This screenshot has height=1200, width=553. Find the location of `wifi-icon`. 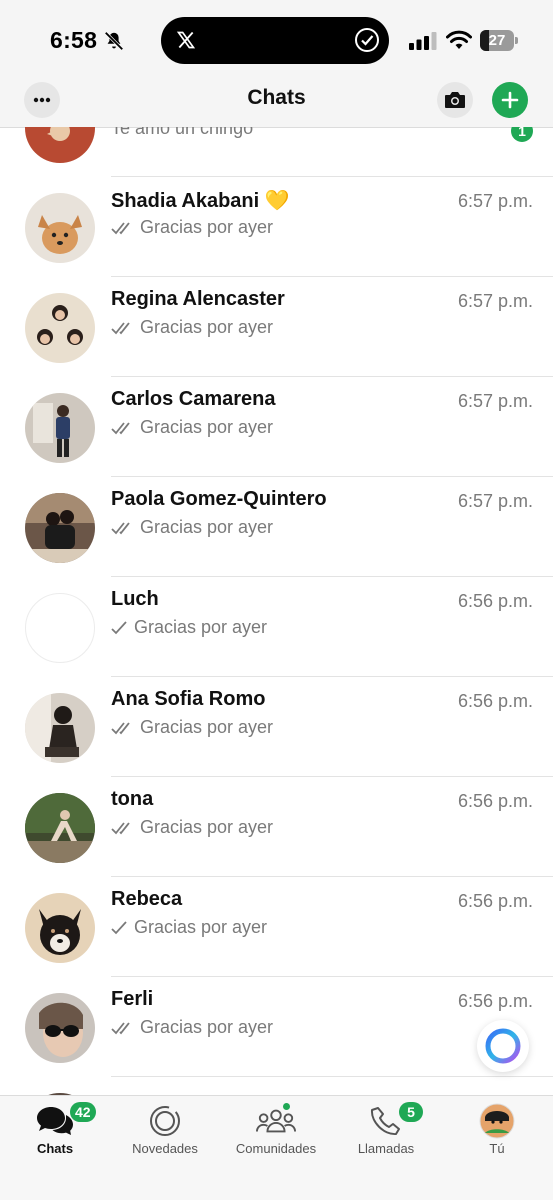

wifi-icon is located at coordinates (459, 39).